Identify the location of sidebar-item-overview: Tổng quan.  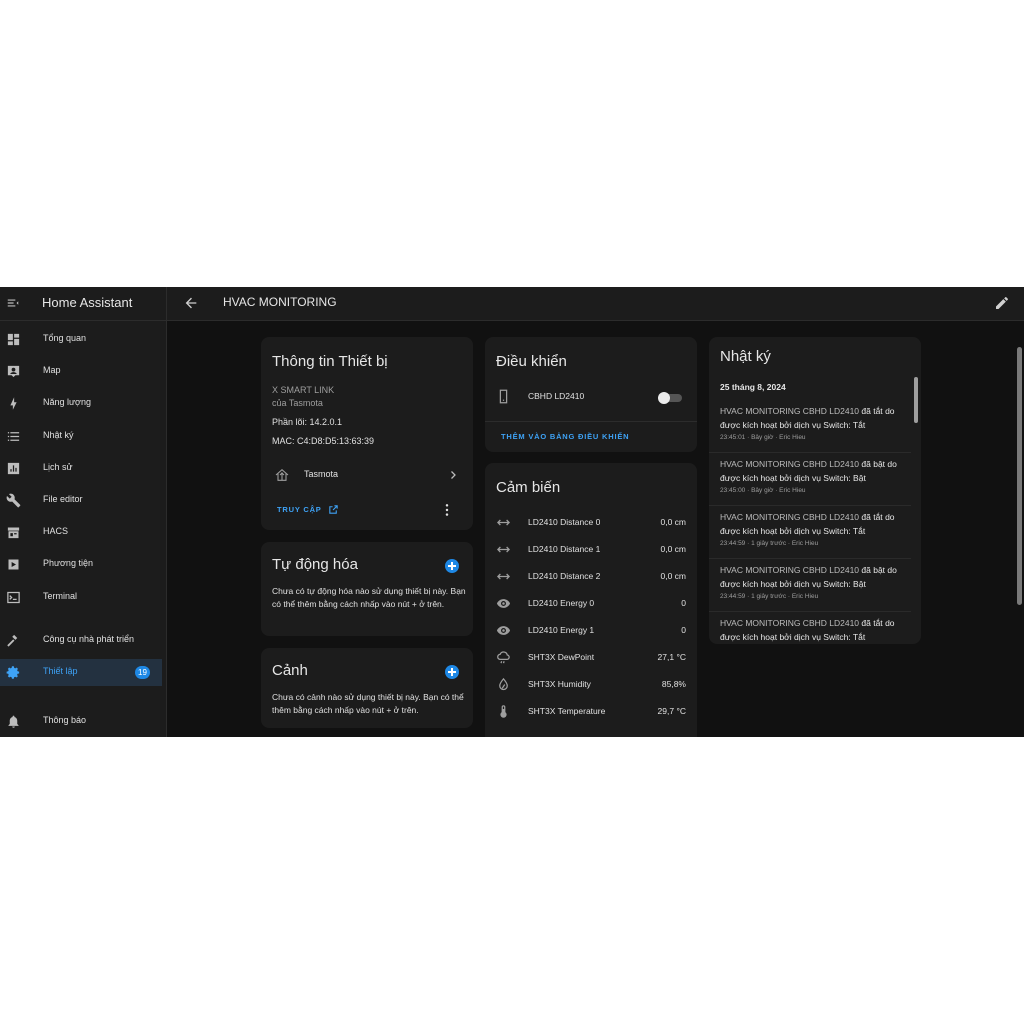
(81, 339).